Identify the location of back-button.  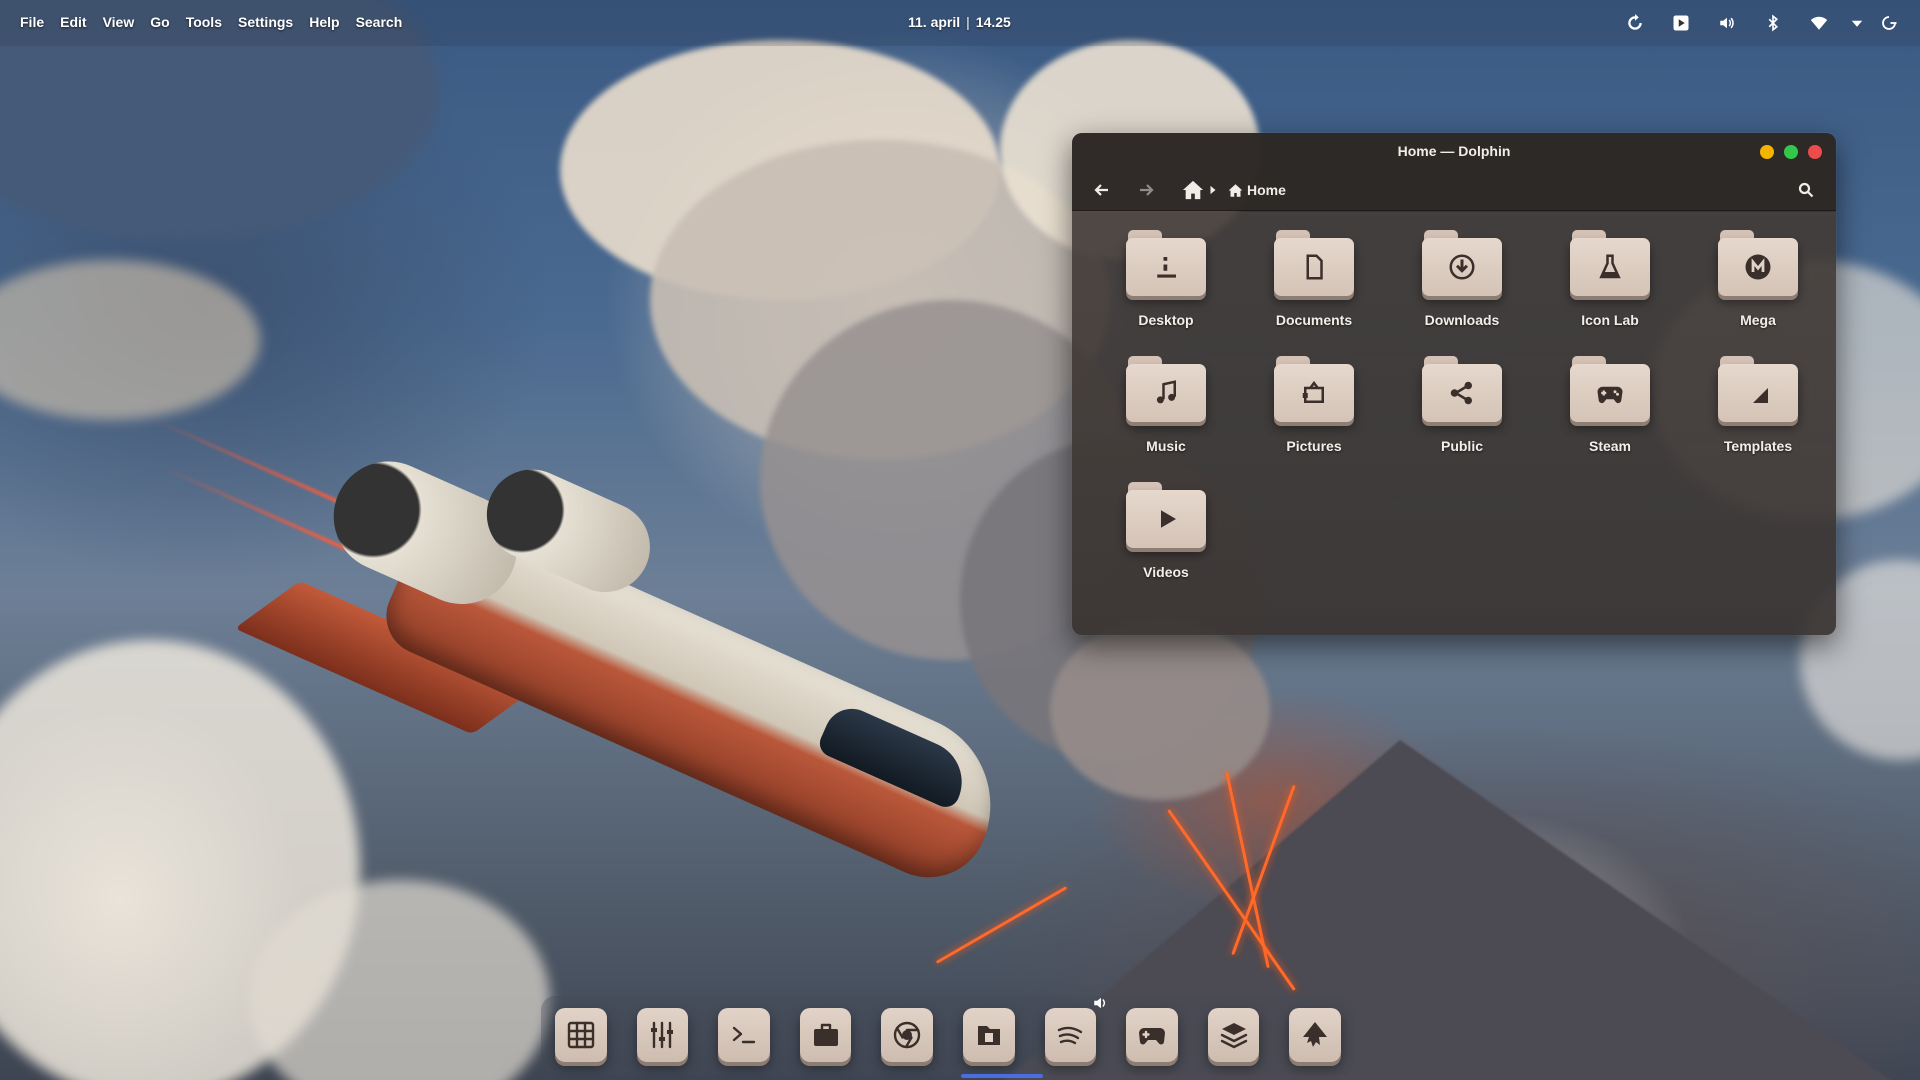
(1102, 190).